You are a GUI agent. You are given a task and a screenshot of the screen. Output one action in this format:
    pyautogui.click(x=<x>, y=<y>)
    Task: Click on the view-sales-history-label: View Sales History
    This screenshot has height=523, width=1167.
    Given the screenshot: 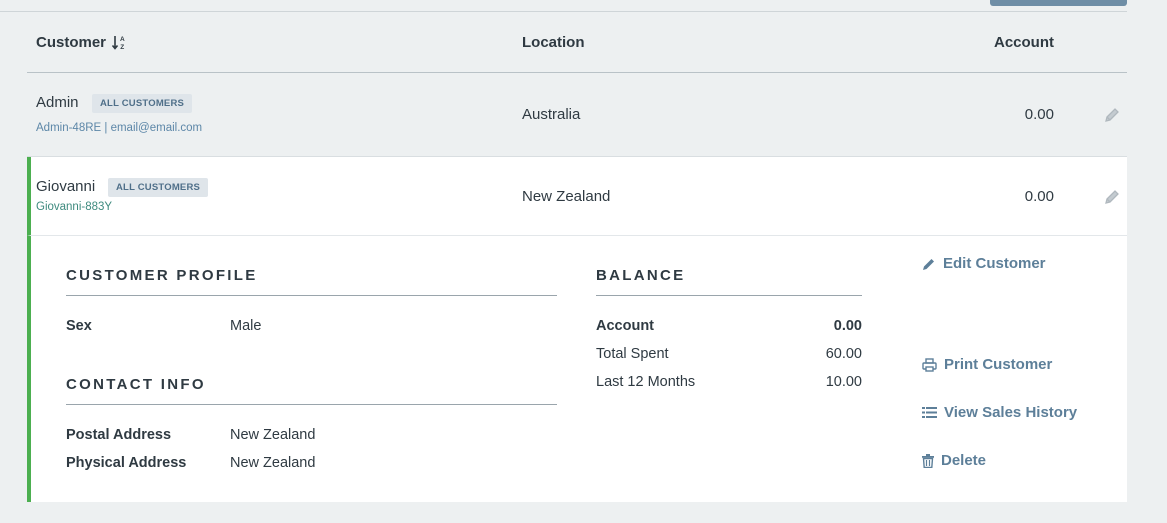 What is the action you would take?
    pyautogui.click(x=1011, y=412)
    